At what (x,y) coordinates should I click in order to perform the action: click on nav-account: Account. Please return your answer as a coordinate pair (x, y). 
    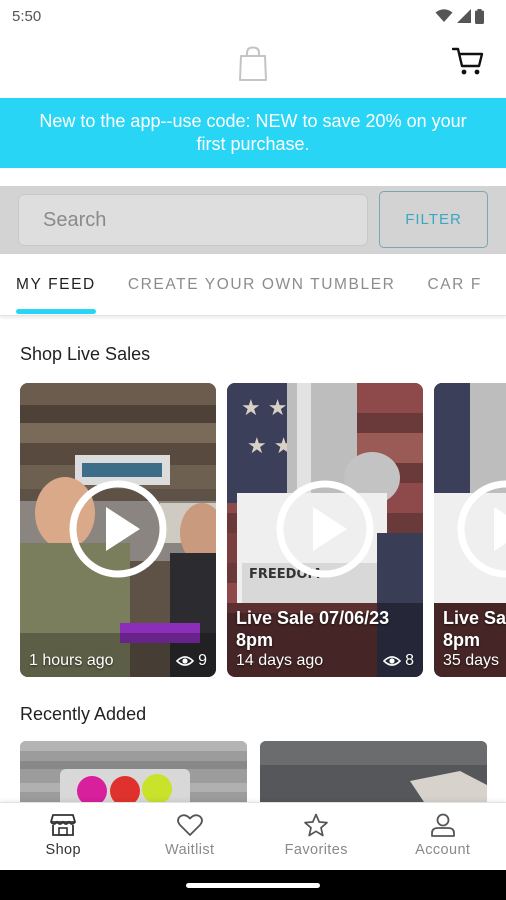
    Looking at the image, I should click on (443, 836).